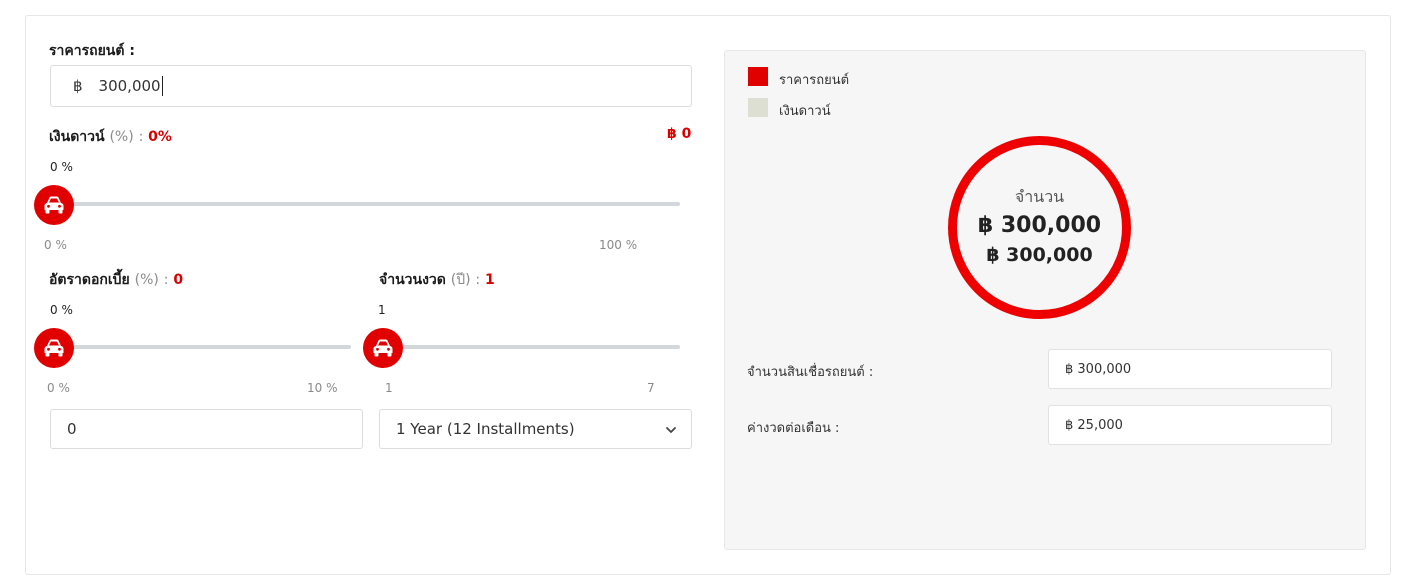  What do you see at coordinates (72, 429) in the screenshot?
I see `interest-input-value: 0` at bounding box center [72, 429].